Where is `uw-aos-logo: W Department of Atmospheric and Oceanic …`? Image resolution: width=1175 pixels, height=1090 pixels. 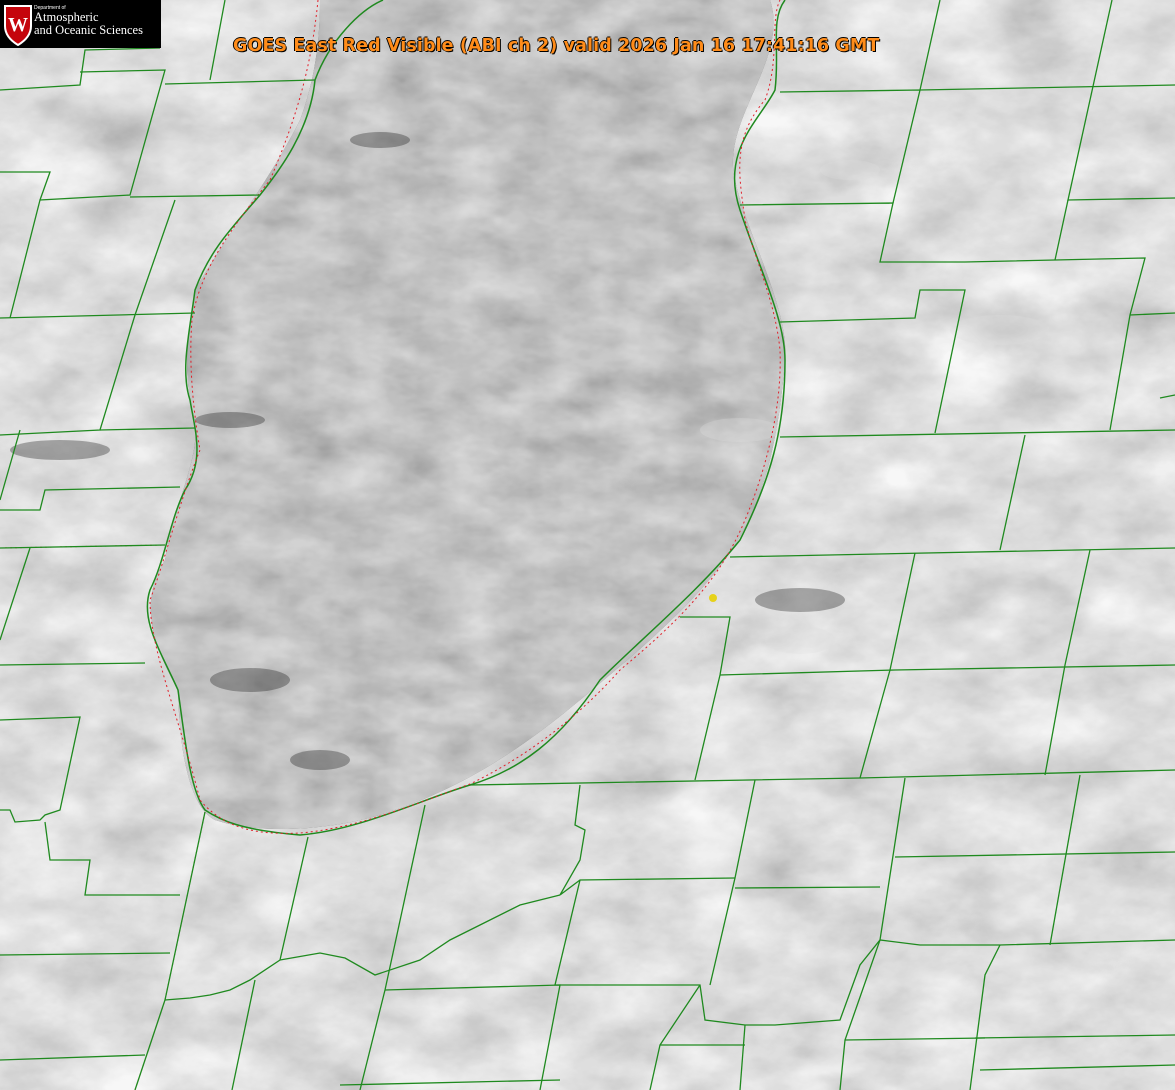 uw-aos-logo: W Department of Atmospheric and Oceanic … is located at coordinates (80, 24).